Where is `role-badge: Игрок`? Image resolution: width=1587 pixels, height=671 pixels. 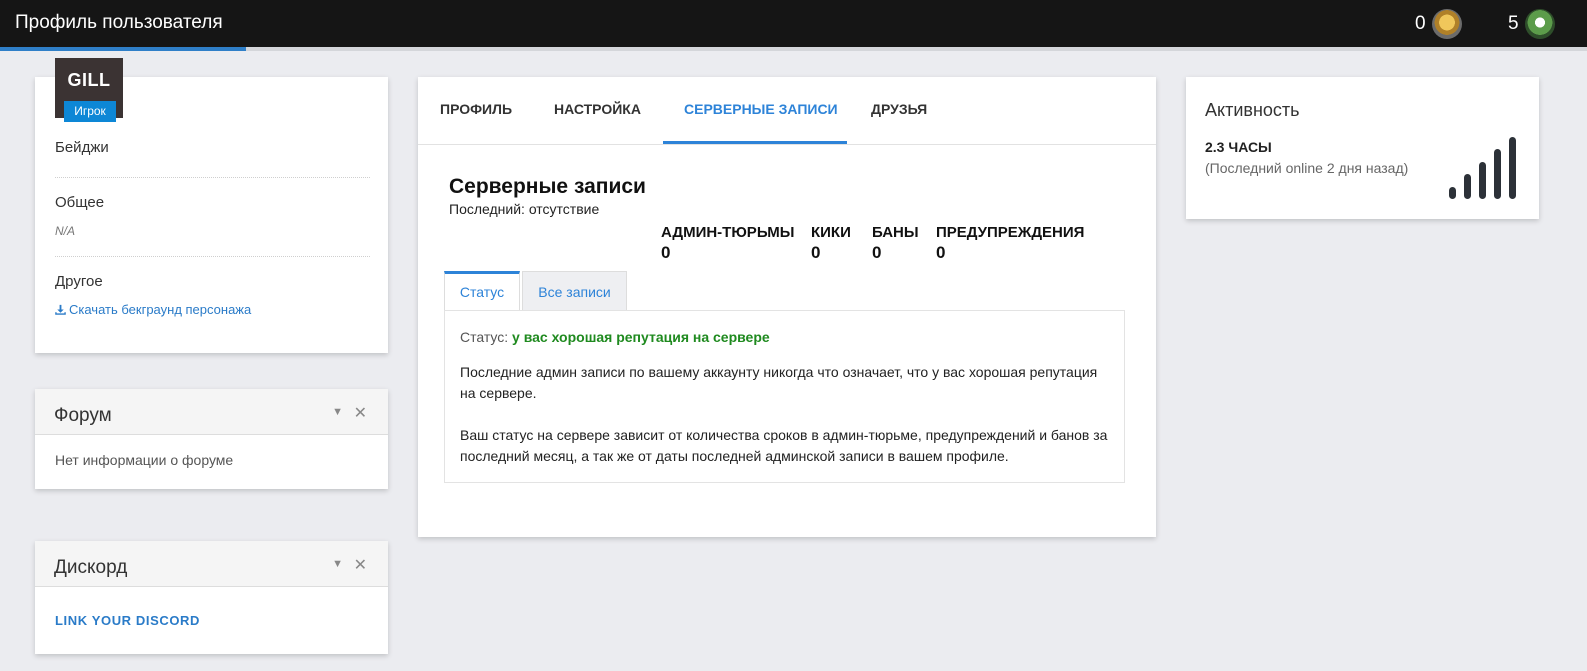
role-badge: Игрок is located at coordinates (90, 111).